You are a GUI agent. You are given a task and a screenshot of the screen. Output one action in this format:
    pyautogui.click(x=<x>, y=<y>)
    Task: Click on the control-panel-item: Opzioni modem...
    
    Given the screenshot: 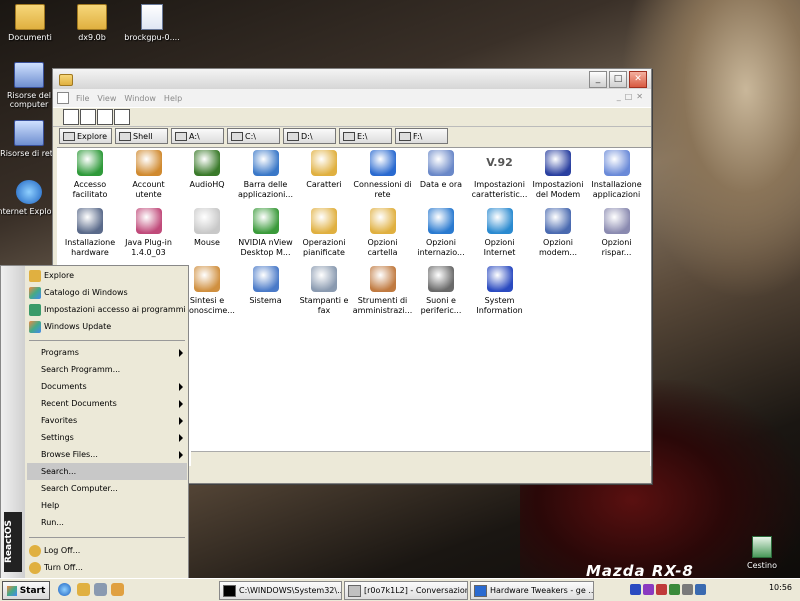 What is the action you would take?
    pyautogui.click(x=558, y=233)
    